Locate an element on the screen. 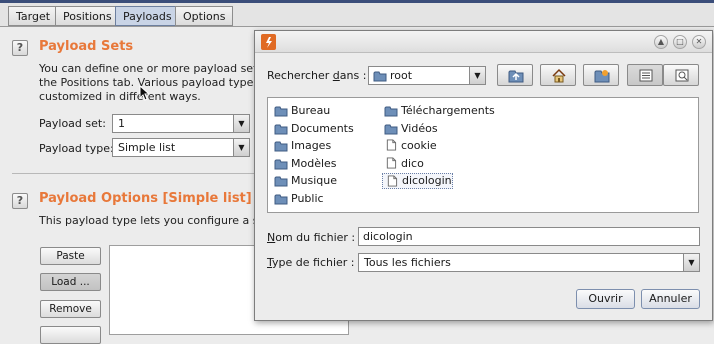  tab-label: Positions is located at coordinates (87, 16).